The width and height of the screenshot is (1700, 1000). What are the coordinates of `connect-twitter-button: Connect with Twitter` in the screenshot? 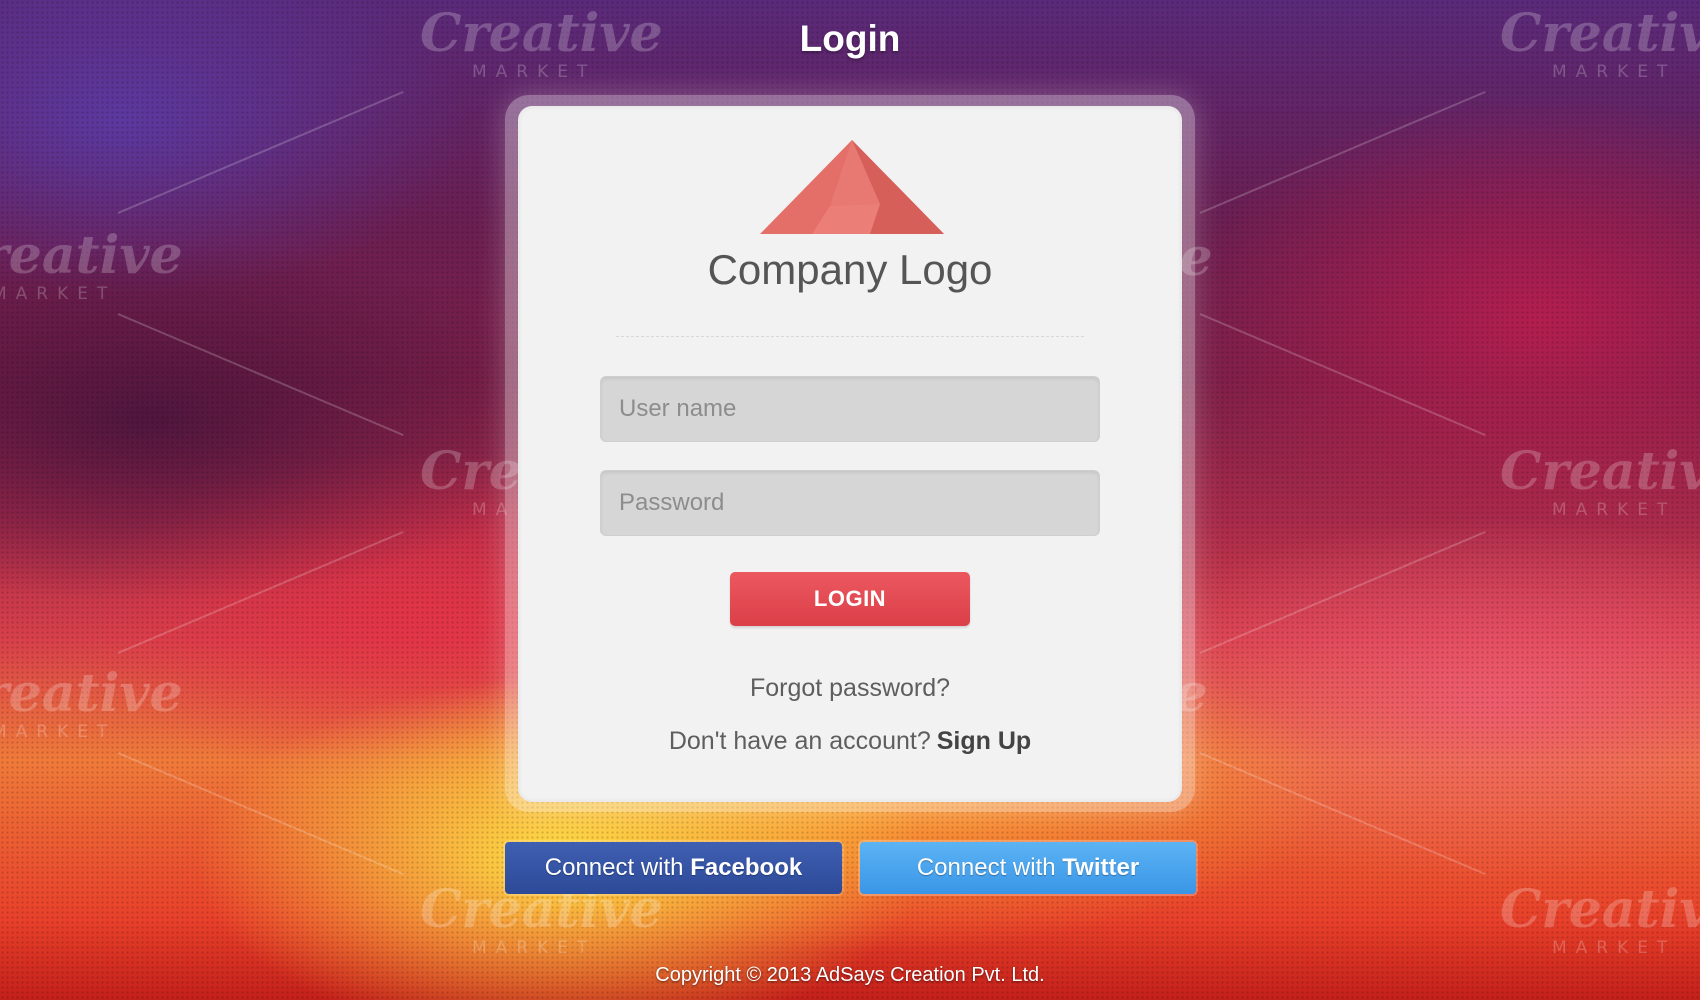 It's located at (1028, 868).